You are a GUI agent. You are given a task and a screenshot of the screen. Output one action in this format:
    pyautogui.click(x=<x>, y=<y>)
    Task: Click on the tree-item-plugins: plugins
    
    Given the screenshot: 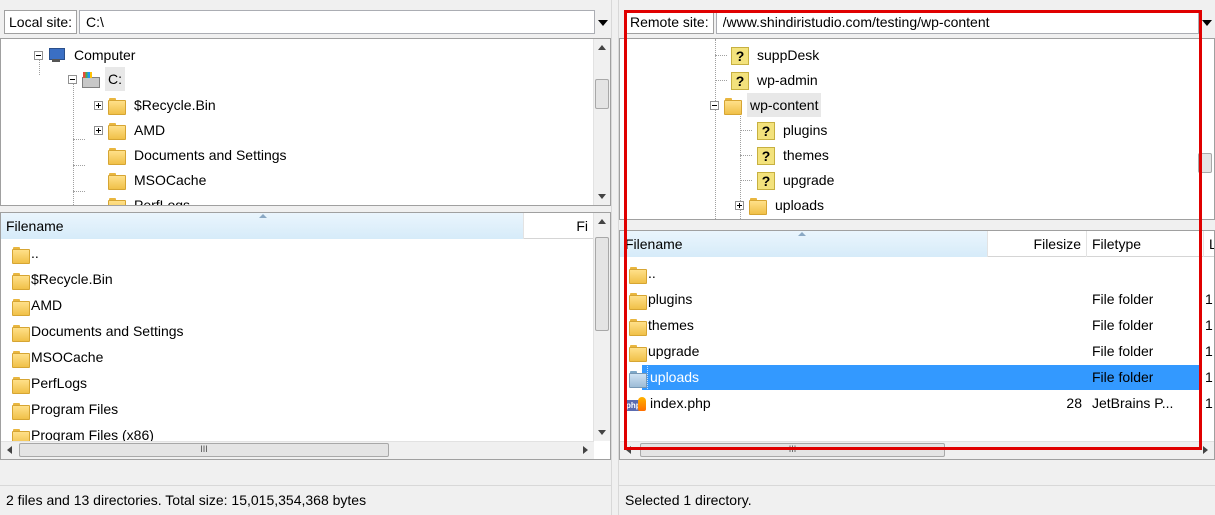 What is the action you would take?
    pyautogui.click(x=793, y=130)
    